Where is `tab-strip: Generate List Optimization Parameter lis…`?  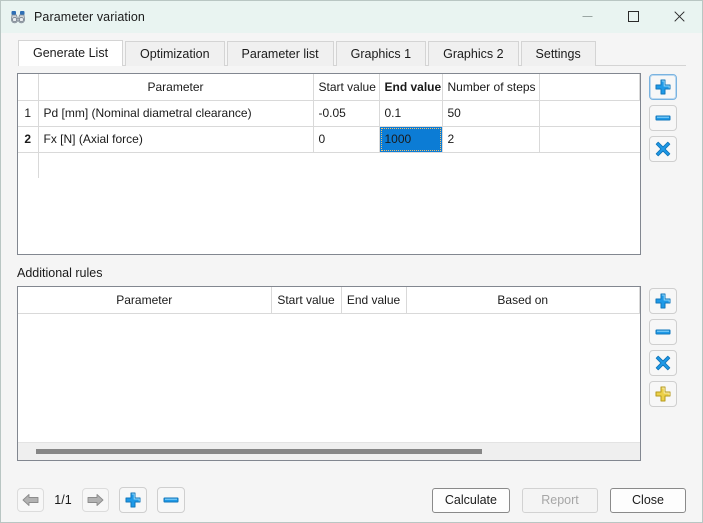 tab-strip: Generate List Optimization Parameter lis… is located at coordinates (351, 52).